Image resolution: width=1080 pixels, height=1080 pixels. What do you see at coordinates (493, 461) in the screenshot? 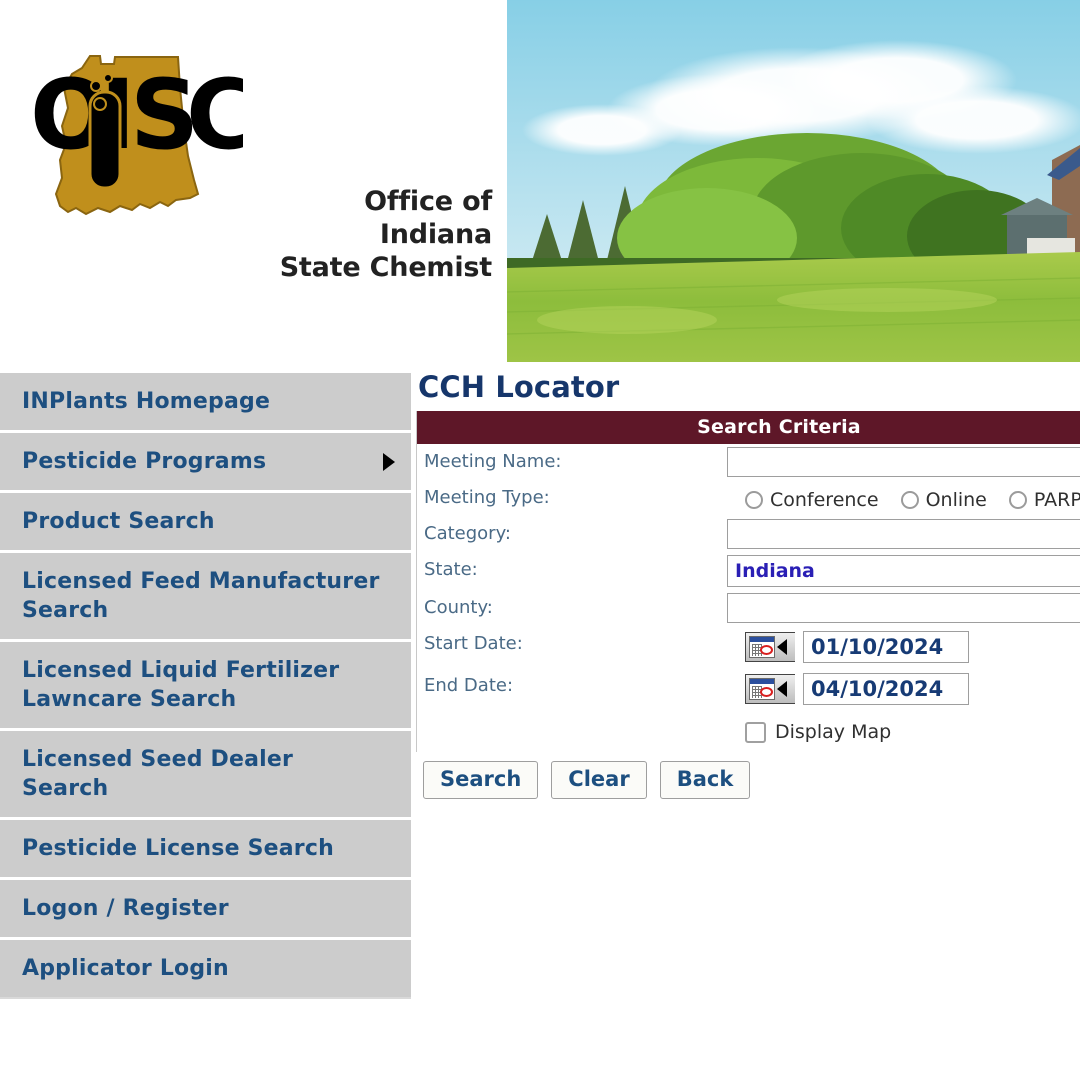
I see `meeting-name-label: Meeting Name:` at bounding box center [493, 461].